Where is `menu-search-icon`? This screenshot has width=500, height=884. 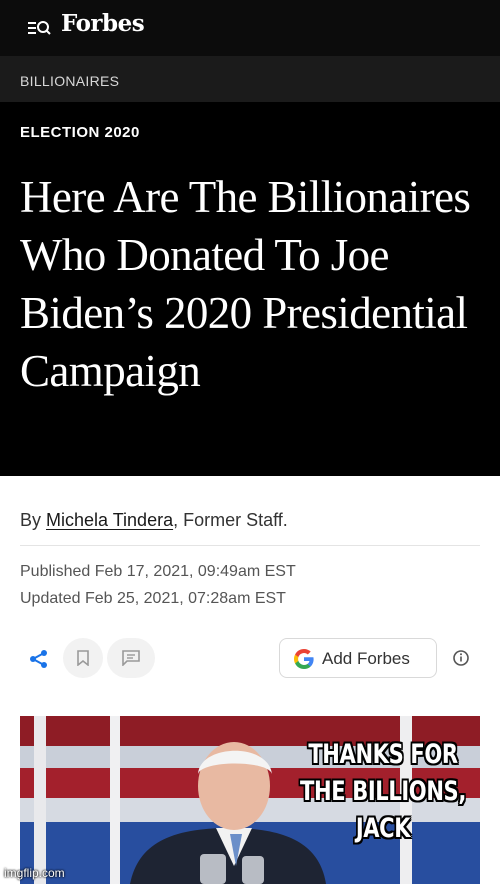 menu-search-icon is located at coordinates (40, 27).